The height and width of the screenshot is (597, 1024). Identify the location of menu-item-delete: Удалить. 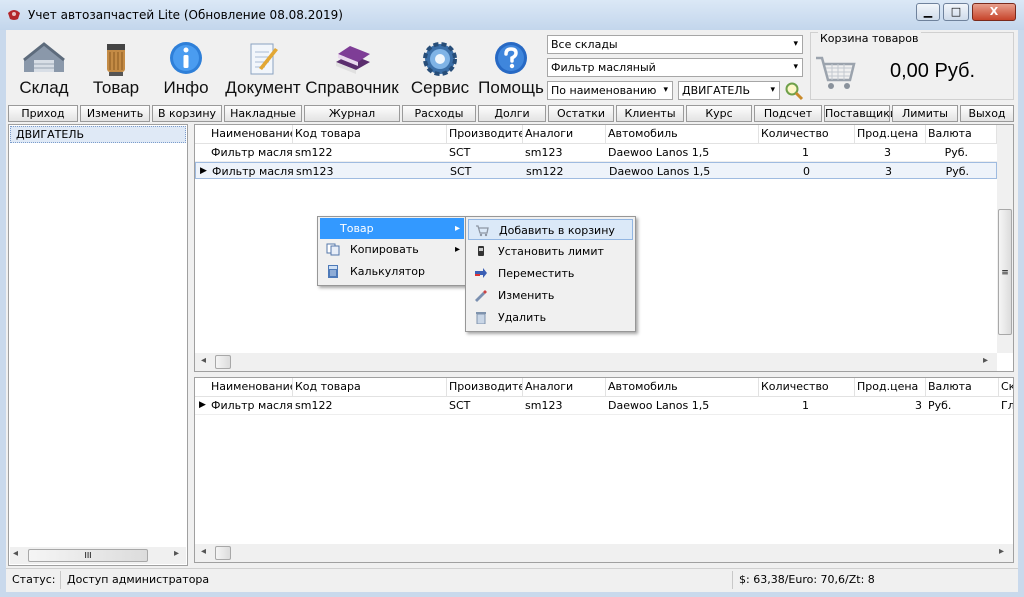
(550, 317).